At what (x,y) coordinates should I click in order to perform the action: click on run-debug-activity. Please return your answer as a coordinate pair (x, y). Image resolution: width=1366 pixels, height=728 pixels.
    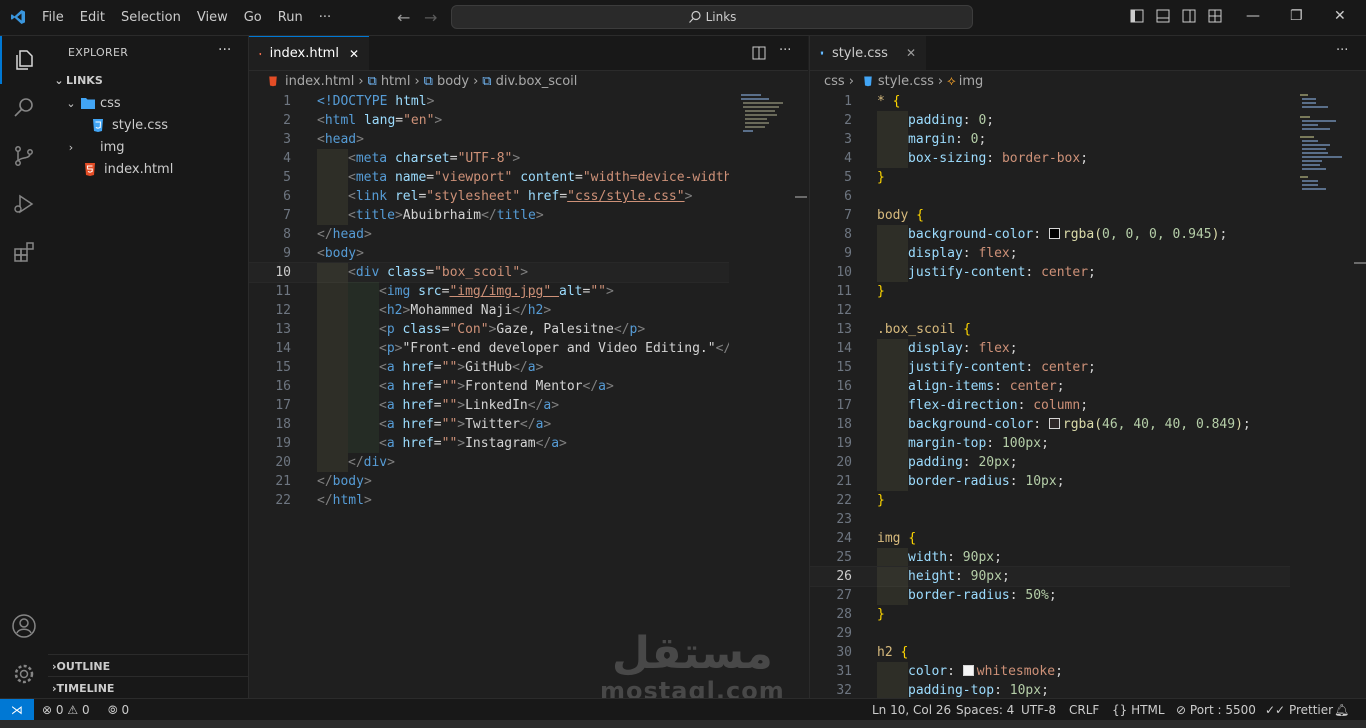
    Looking at the image, I should click on (24, 204).